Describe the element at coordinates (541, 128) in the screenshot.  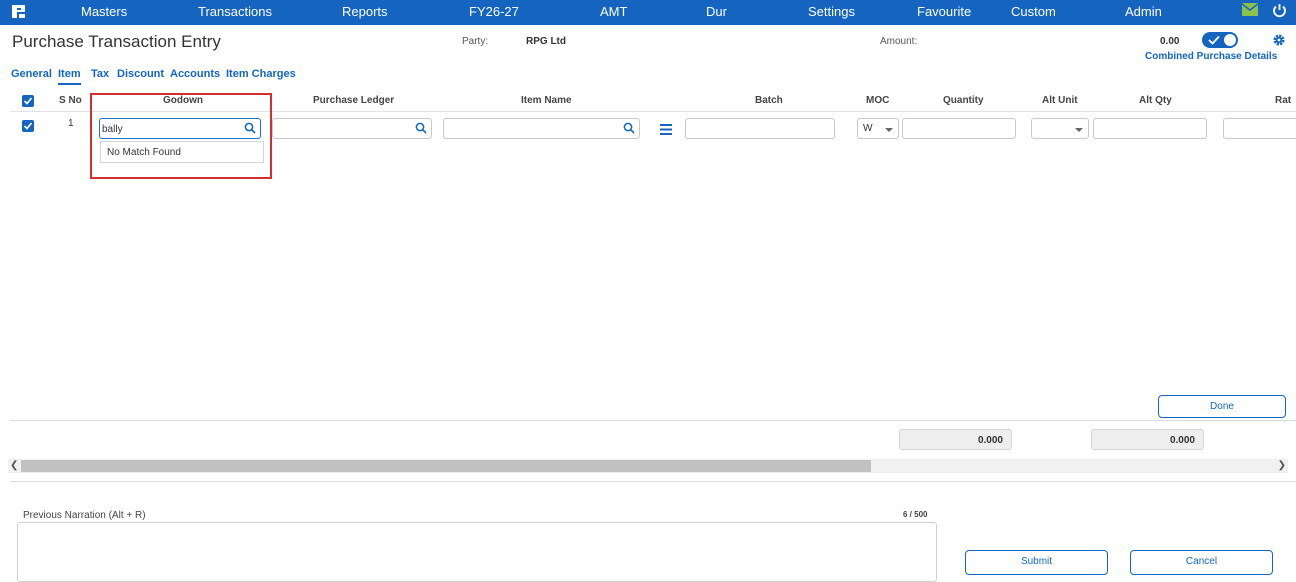
I see `item-name-input` at that location.